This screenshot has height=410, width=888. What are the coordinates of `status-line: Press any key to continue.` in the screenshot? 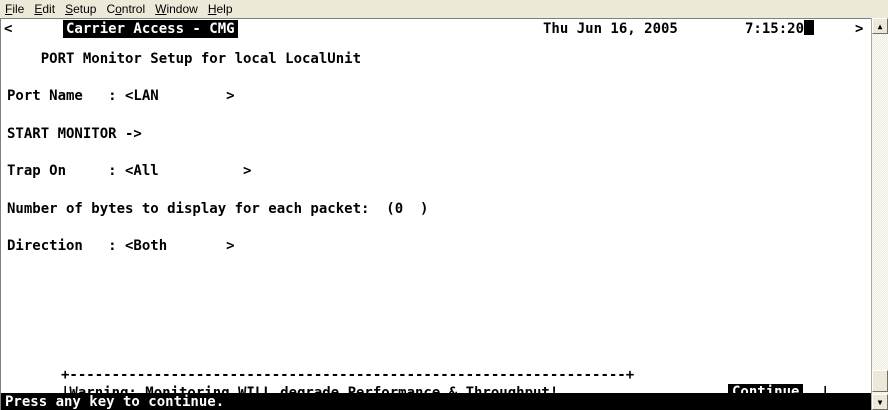 It's located at (436, 401).